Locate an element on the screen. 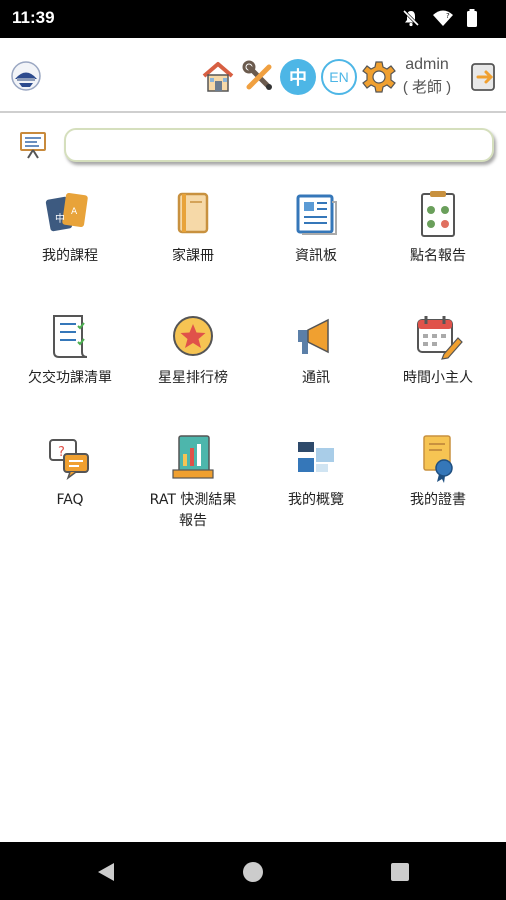  tile-my-courses: 中 A 我的課程 is located at coordinates (70, 227).